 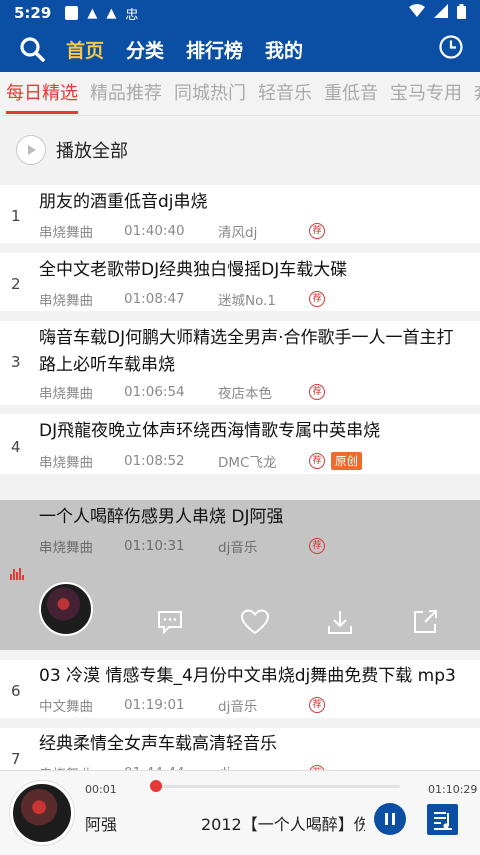 I want to click on song-artist: DMC飞龙, so click(x=247, y=463).